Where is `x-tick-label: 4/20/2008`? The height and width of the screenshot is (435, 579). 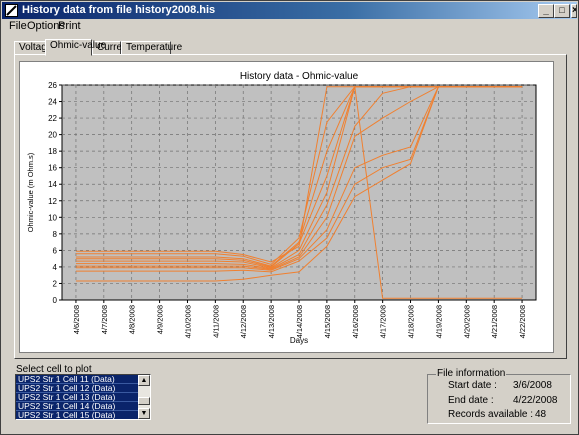
x-tick-label: 4/20/2008 is located at coordinates (466, 321).